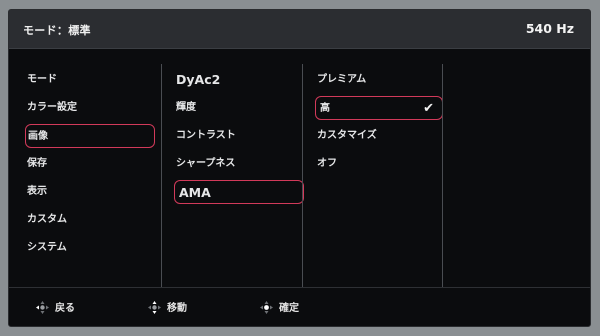  What do you see at coordinates (90, 192) in the screenshot?
I see `menu-item-display: 表示` at bounding box center [90, 192].